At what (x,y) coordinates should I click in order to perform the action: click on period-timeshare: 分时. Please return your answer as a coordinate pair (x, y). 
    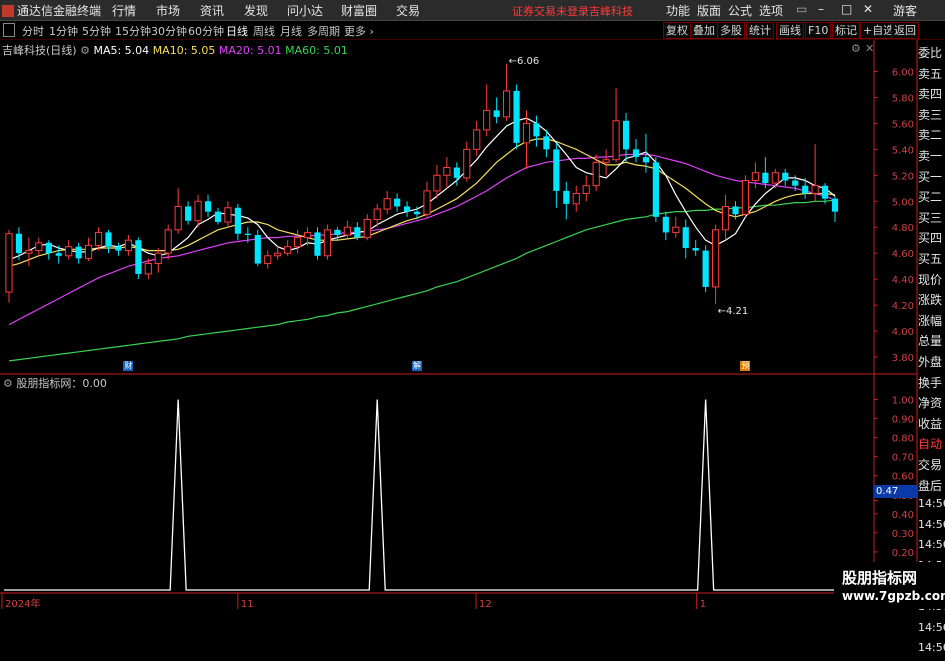
    Looking at the image, I should click on (33, 31).